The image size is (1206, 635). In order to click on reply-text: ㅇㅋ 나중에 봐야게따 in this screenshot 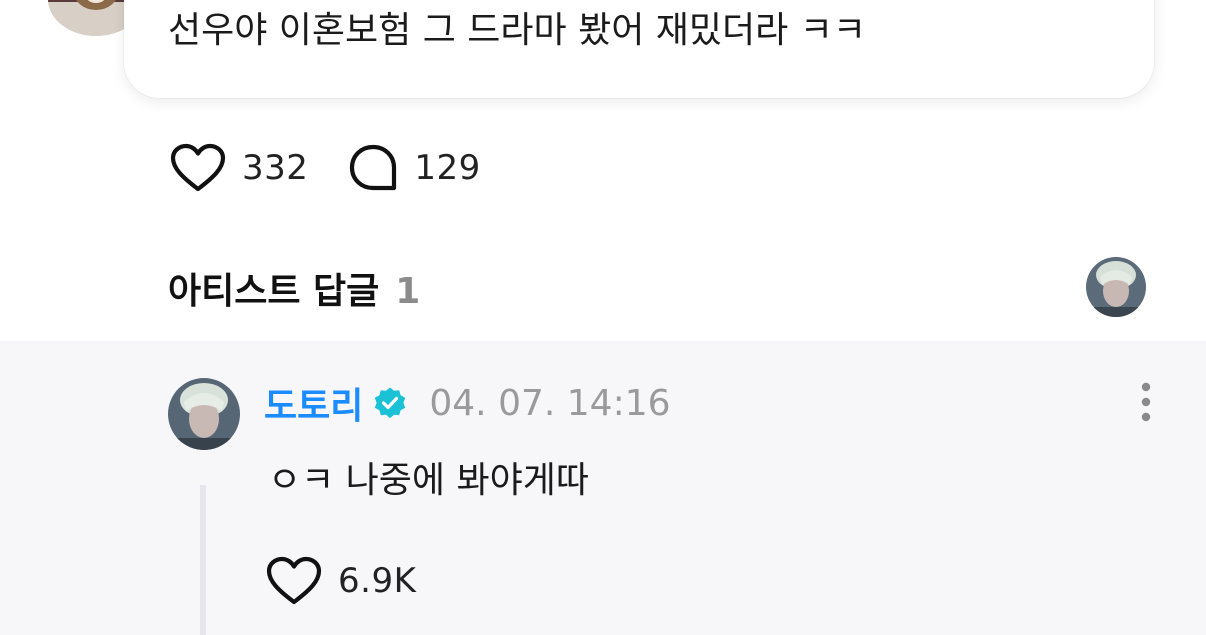, I will do `click(428, 480)`.